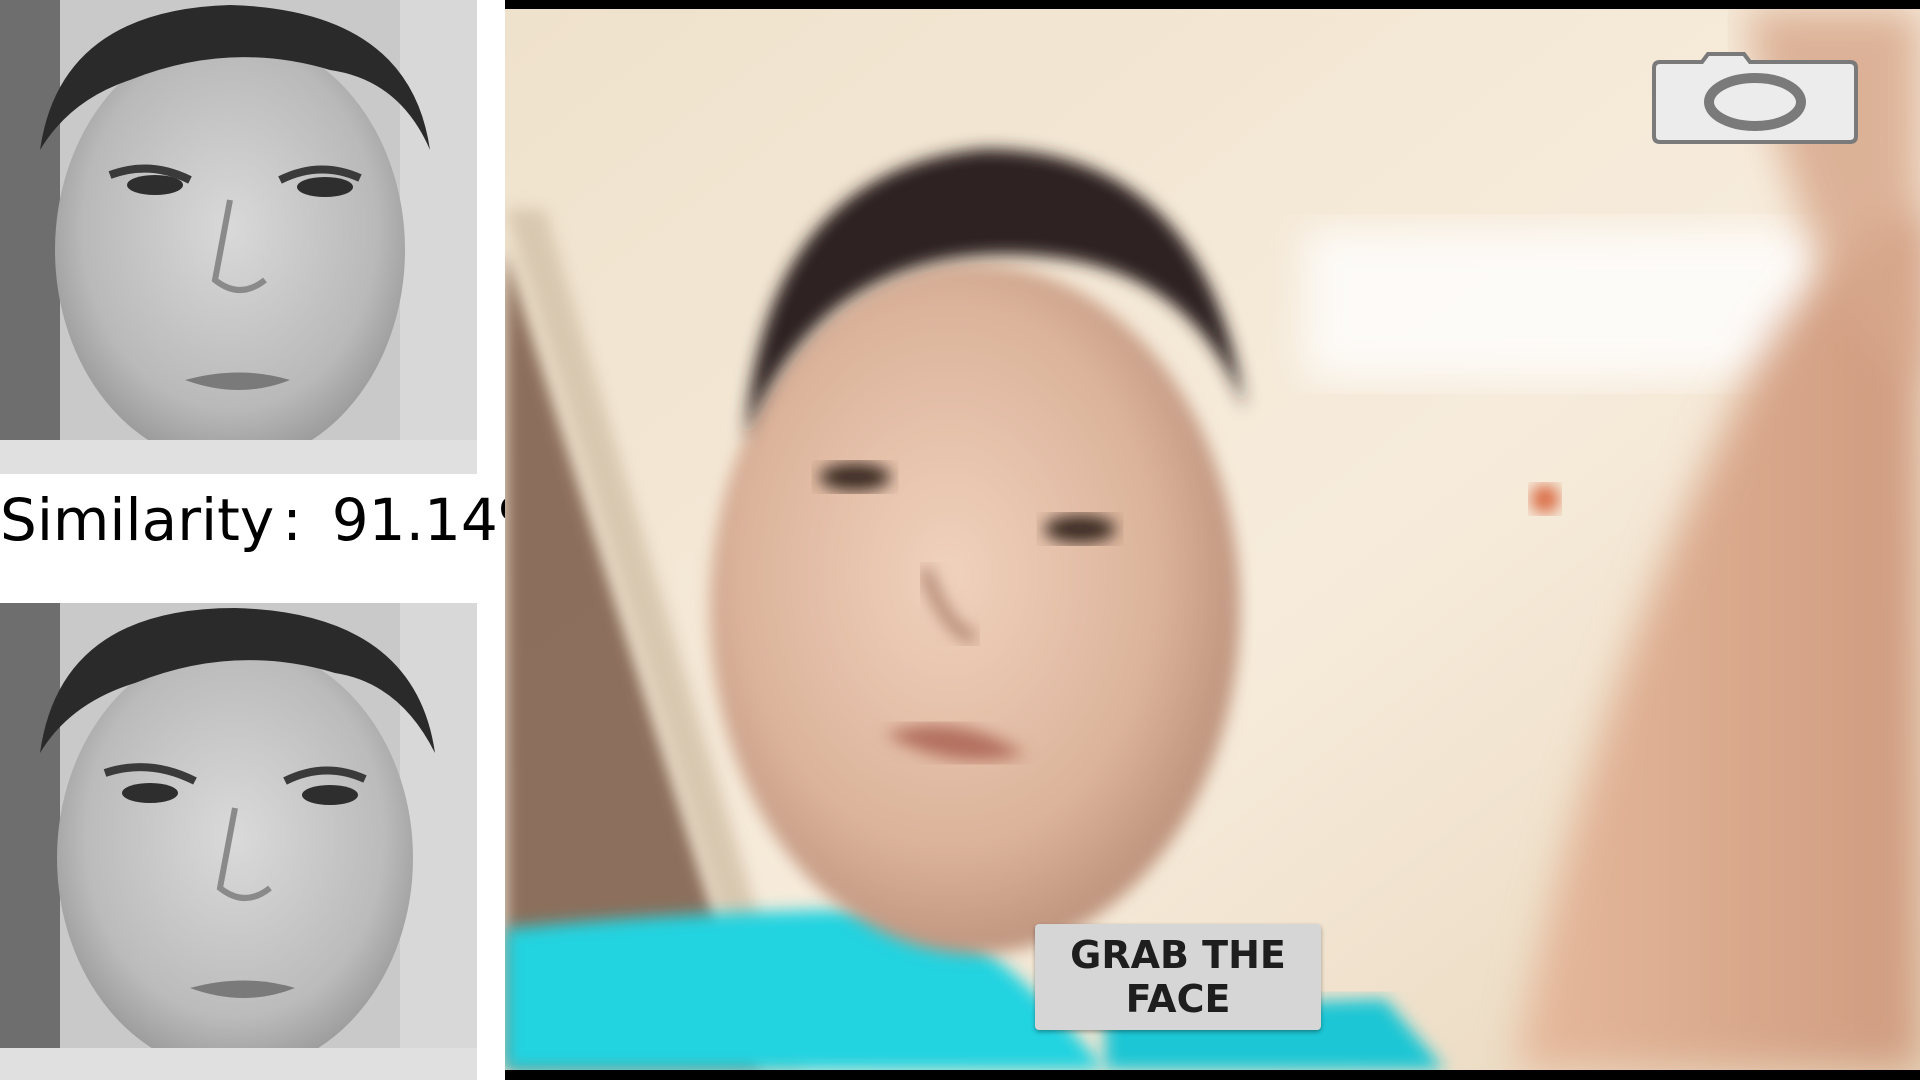  What do you see at coordinates (238, 841) in the screenshot?
I see `matched-face-image` at bounding box center [238, 841].